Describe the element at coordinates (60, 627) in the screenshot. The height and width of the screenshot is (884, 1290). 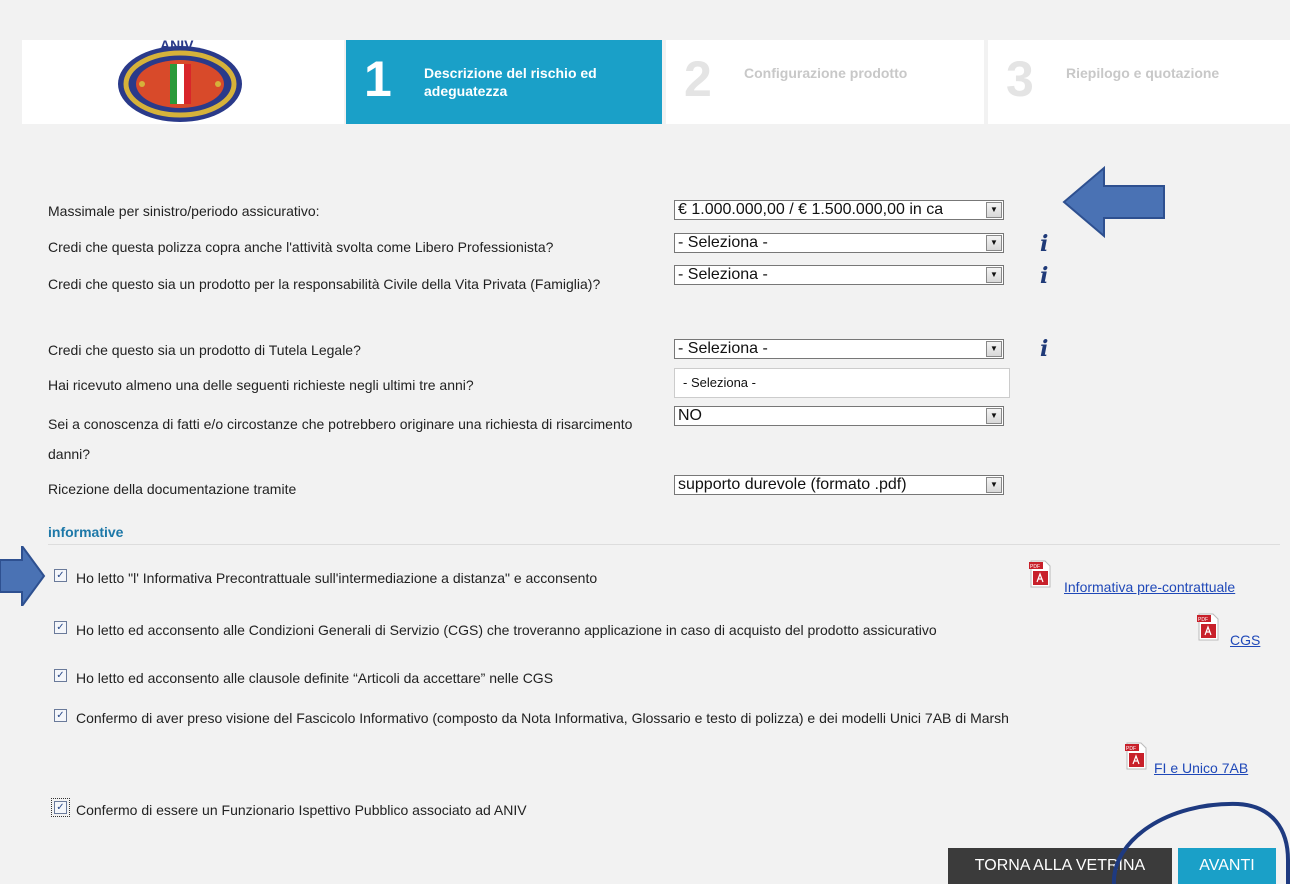
I see `checkbox-cgs: ✓` at that location.